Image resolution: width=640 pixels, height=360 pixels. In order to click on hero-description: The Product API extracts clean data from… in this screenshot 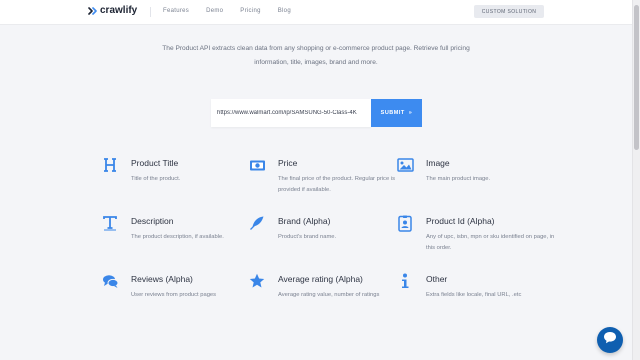, I will do `click(316, 55)`.